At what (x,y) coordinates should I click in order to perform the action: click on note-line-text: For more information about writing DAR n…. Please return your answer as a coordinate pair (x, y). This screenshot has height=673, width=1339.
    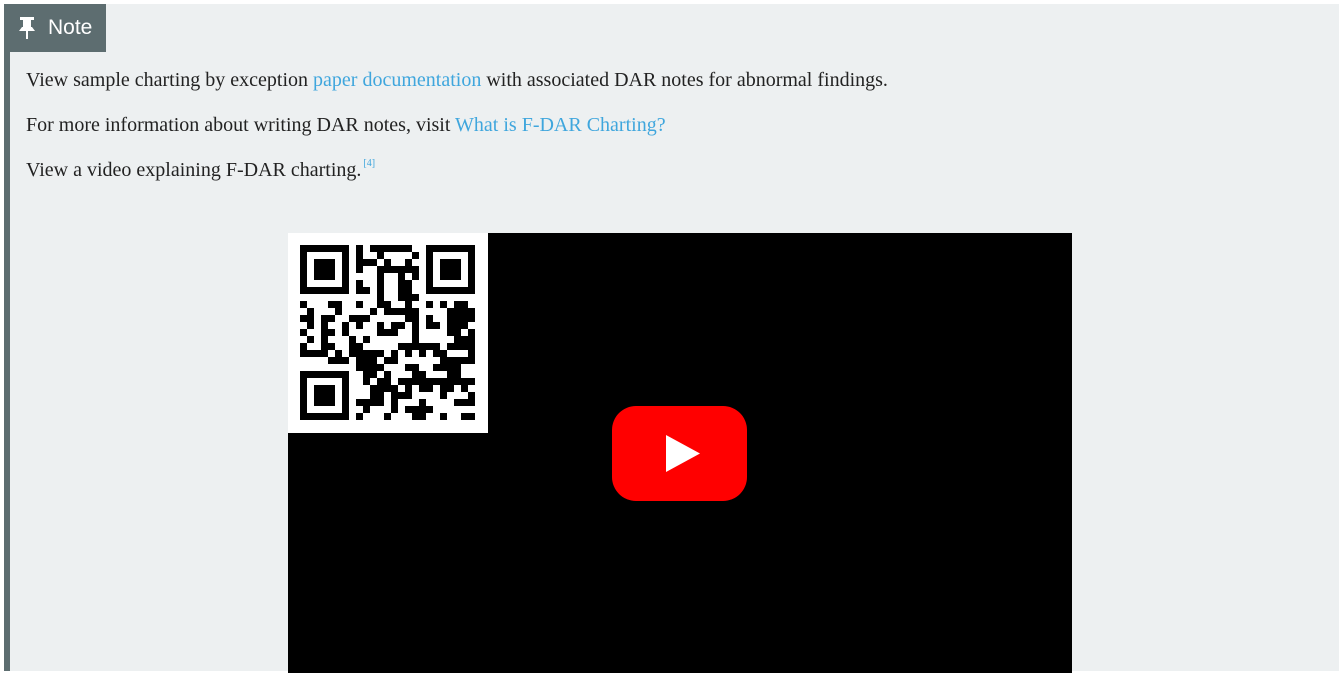
    Looking at the image, I should click on (241, 125).